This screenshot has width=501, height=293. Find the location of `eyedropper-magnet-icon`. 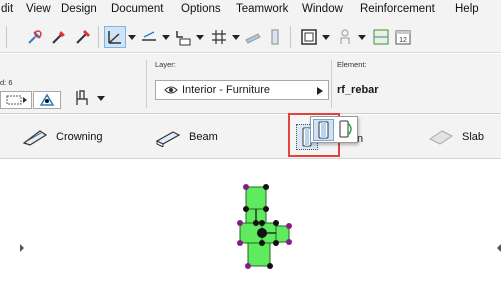

eyedropper-magnet-icon is located at coordinates (35, 37).